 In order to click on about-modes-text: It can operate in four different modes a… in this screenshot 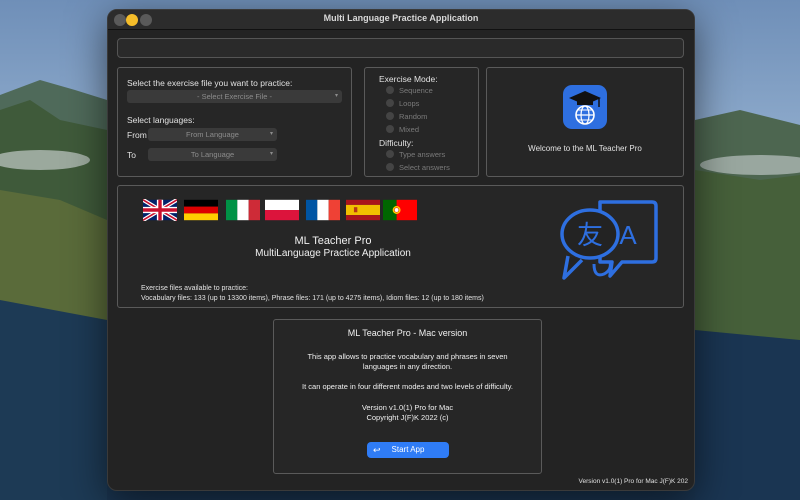, I will do `click(407, 386)`.